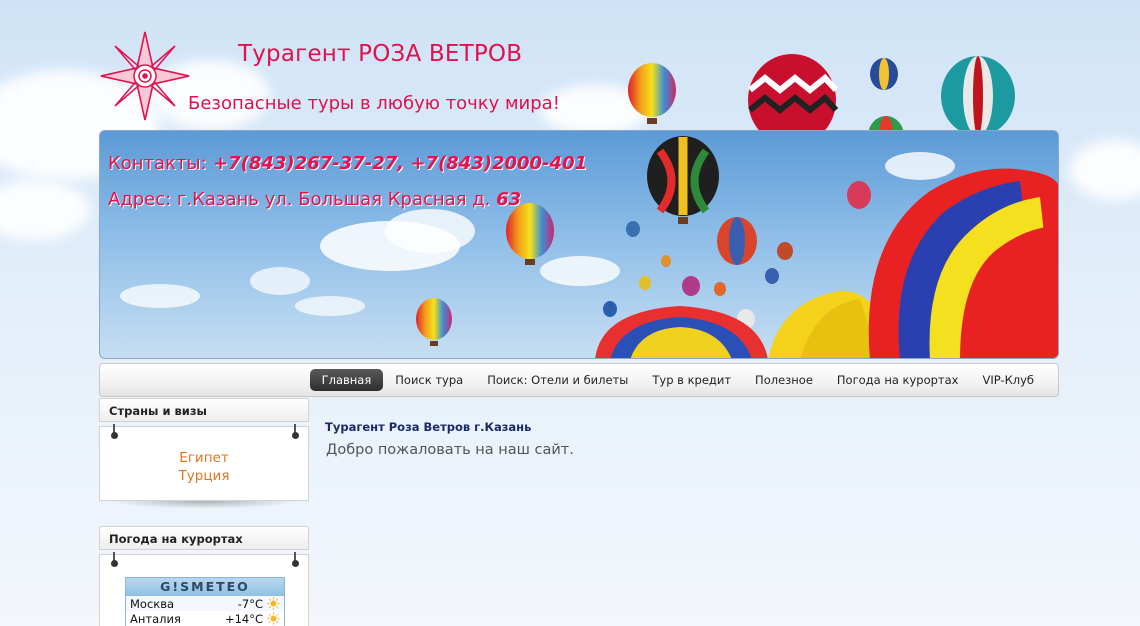 The width and height of the screenshot is (1140, 626). Describe the element at coordinates (157, 163) in the screenshot. I see `contacts-label: Контакты:` at that location.